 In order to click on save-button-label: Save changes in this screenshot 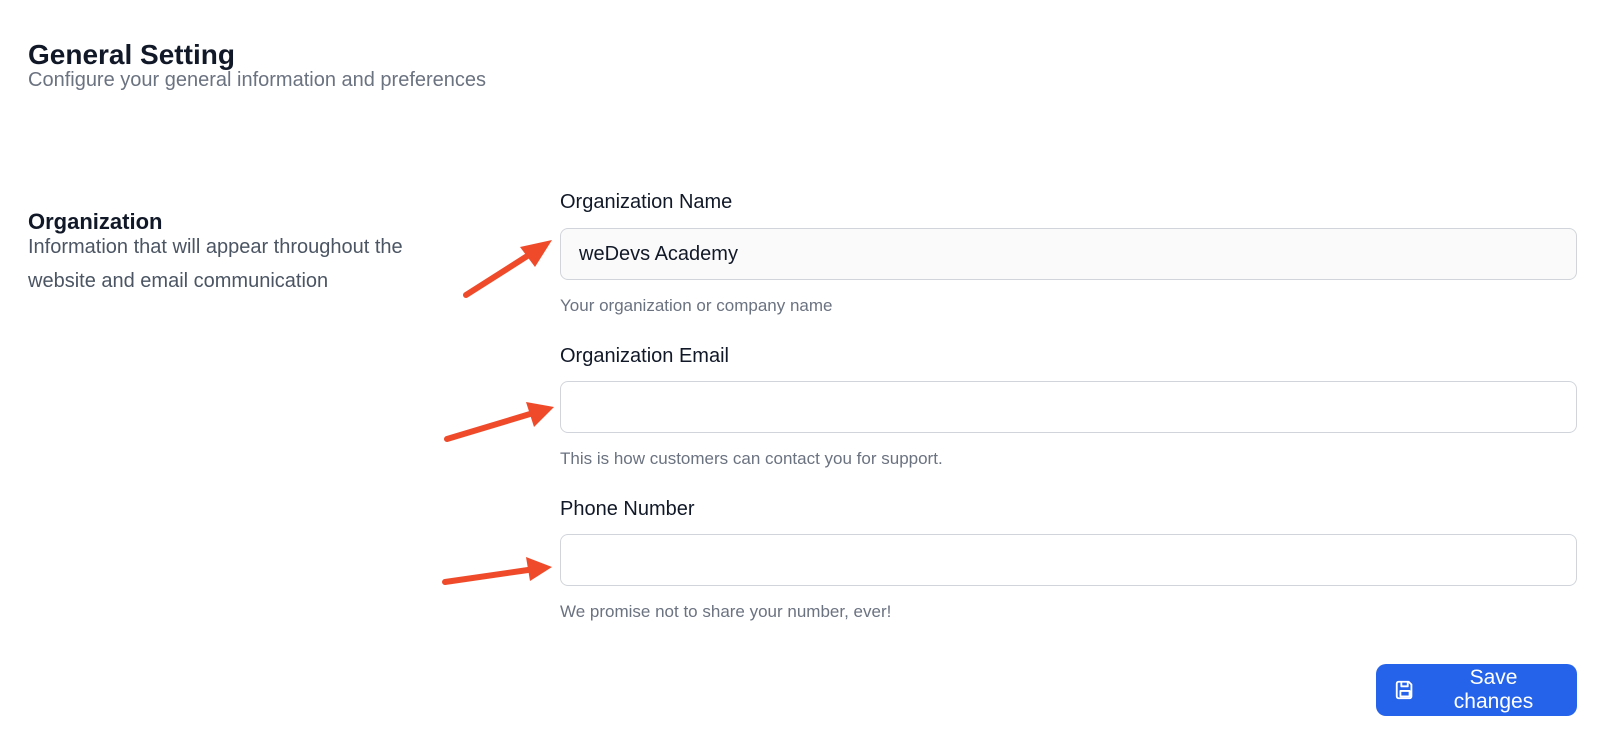, I will do `click(1493, 689)`.